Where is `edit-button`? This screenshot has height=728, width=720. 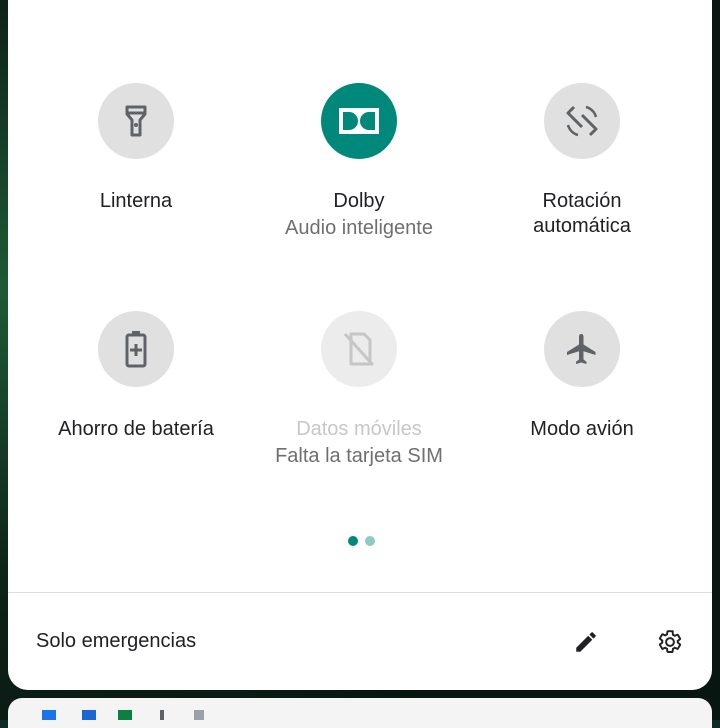
edit-button is located at coordinates (586, 642).